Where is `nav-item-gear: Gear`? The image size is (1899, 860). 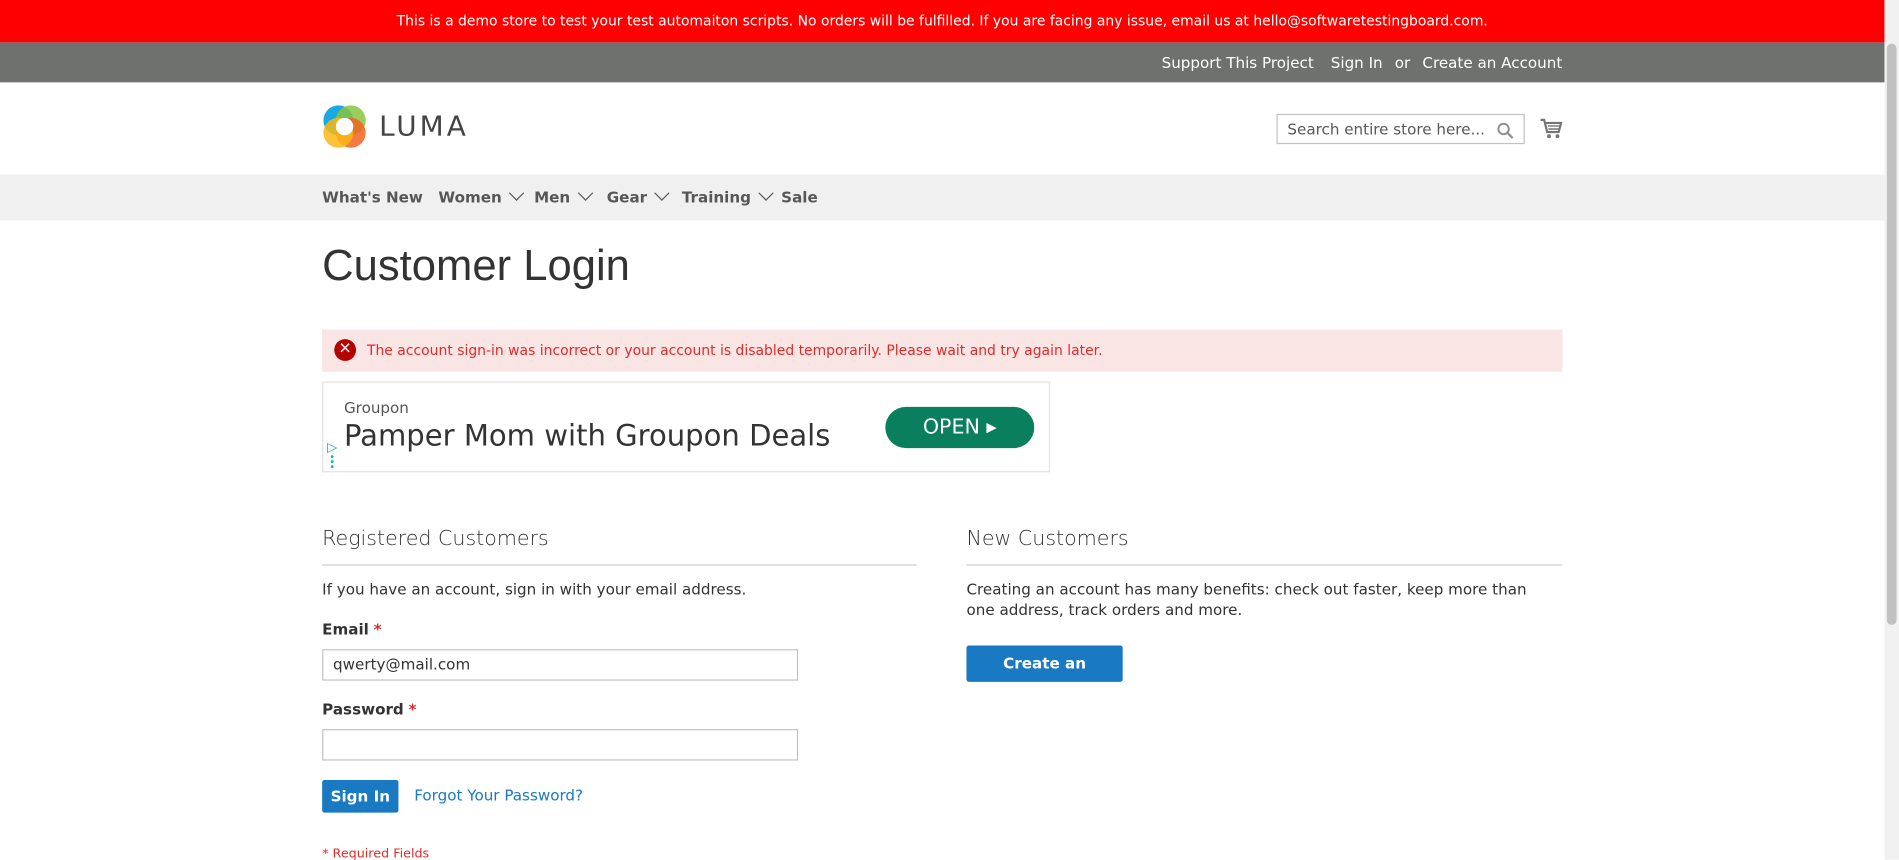
nav-item-gear: Gear is located at coordinates (638, 197).